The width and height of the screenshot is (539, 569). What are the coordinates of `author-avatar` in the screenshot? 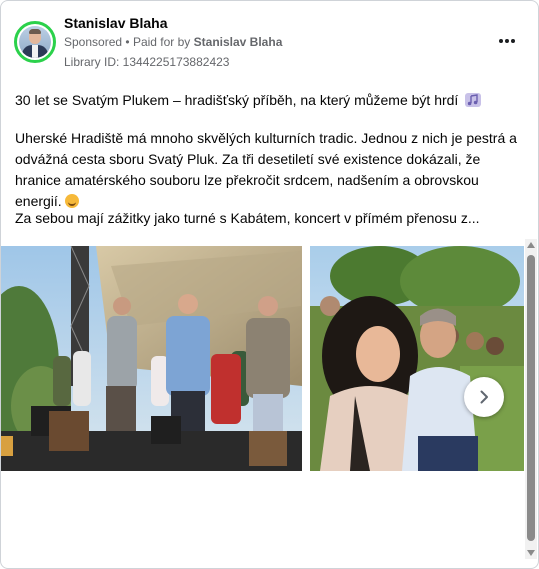 It's located at (35, 42).